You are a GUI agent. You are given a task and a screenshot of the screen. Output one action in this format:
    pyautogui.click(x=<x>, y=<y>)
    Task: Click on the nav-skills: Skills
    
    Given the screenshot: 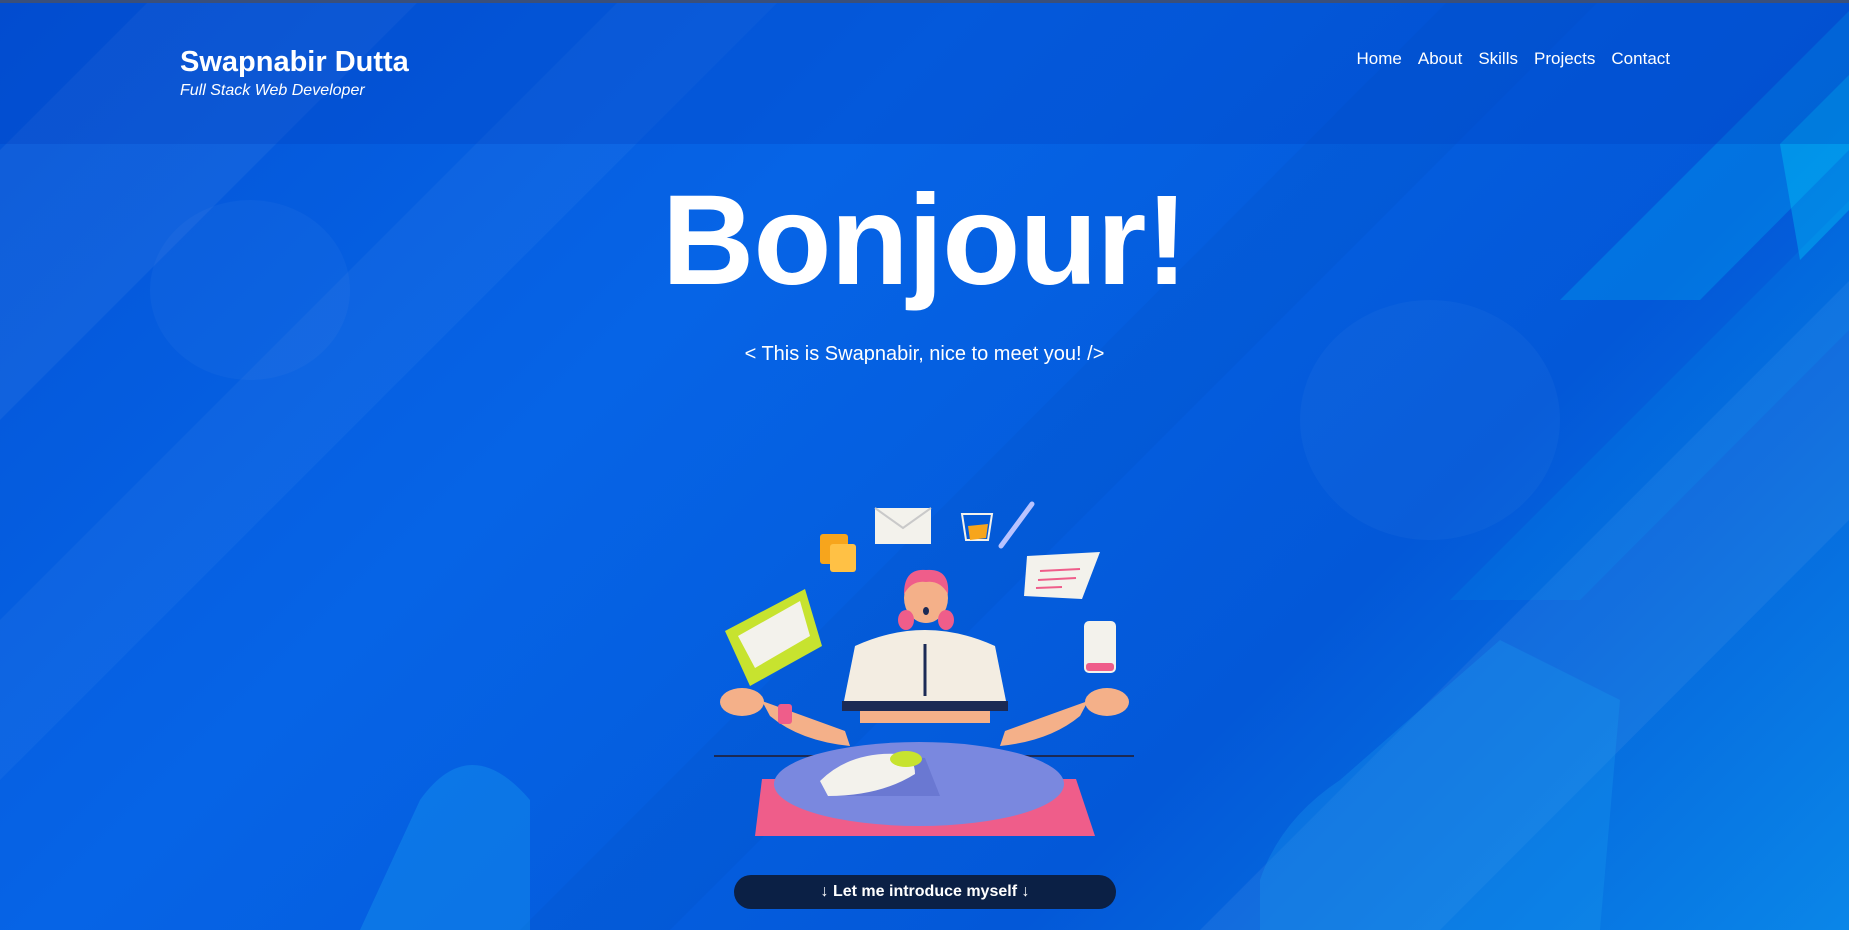 What is the action you would take?
    pyautogui.click(x=1498, y=59)
    